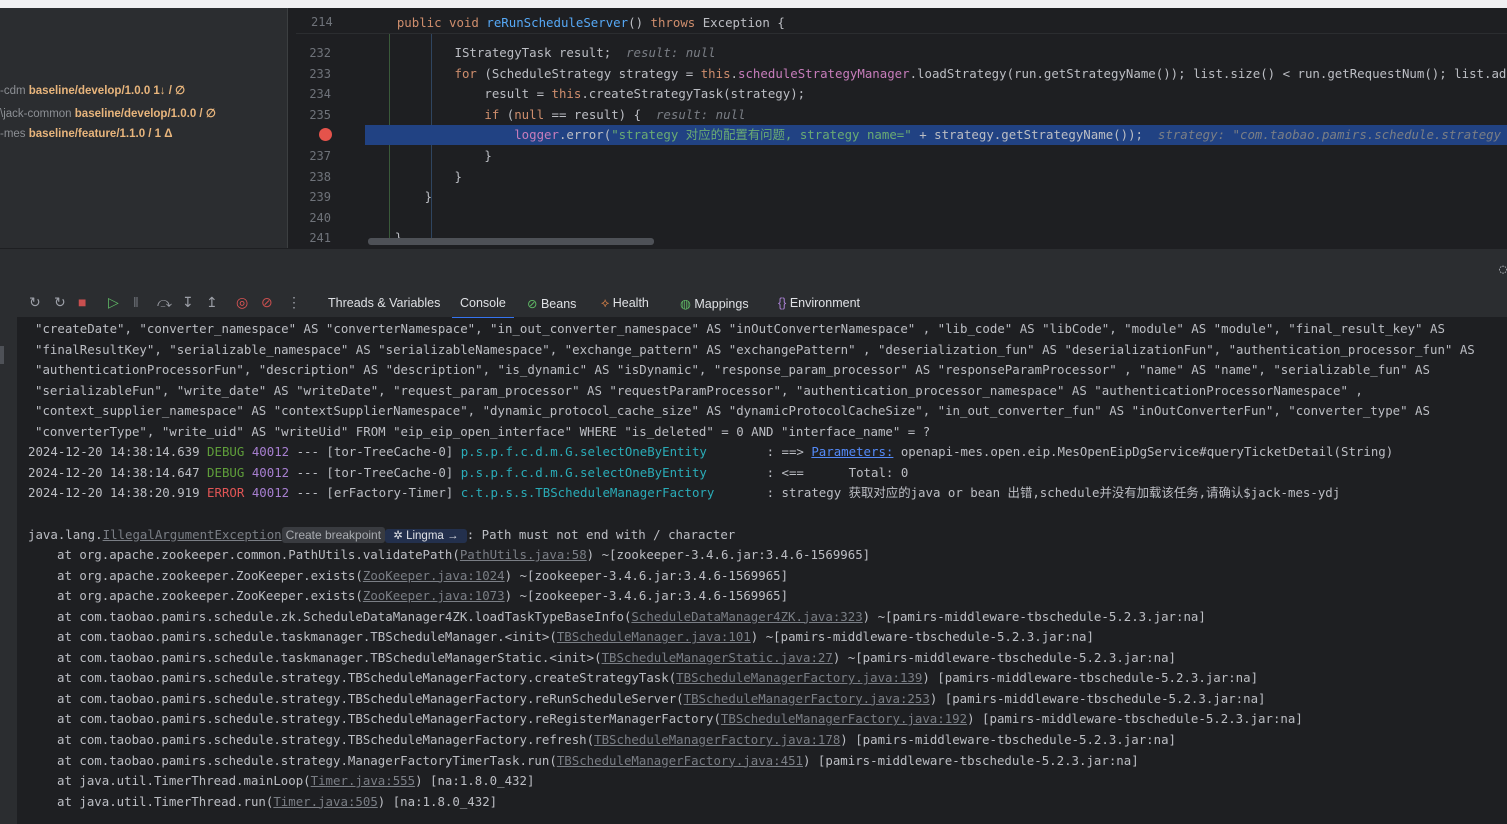 This screenshot has height=824, width=1507. Describe the element at coordinates (375, 452) in the screenshot. I see `code-token: --- [tor-TreeCache-0]` at that location.